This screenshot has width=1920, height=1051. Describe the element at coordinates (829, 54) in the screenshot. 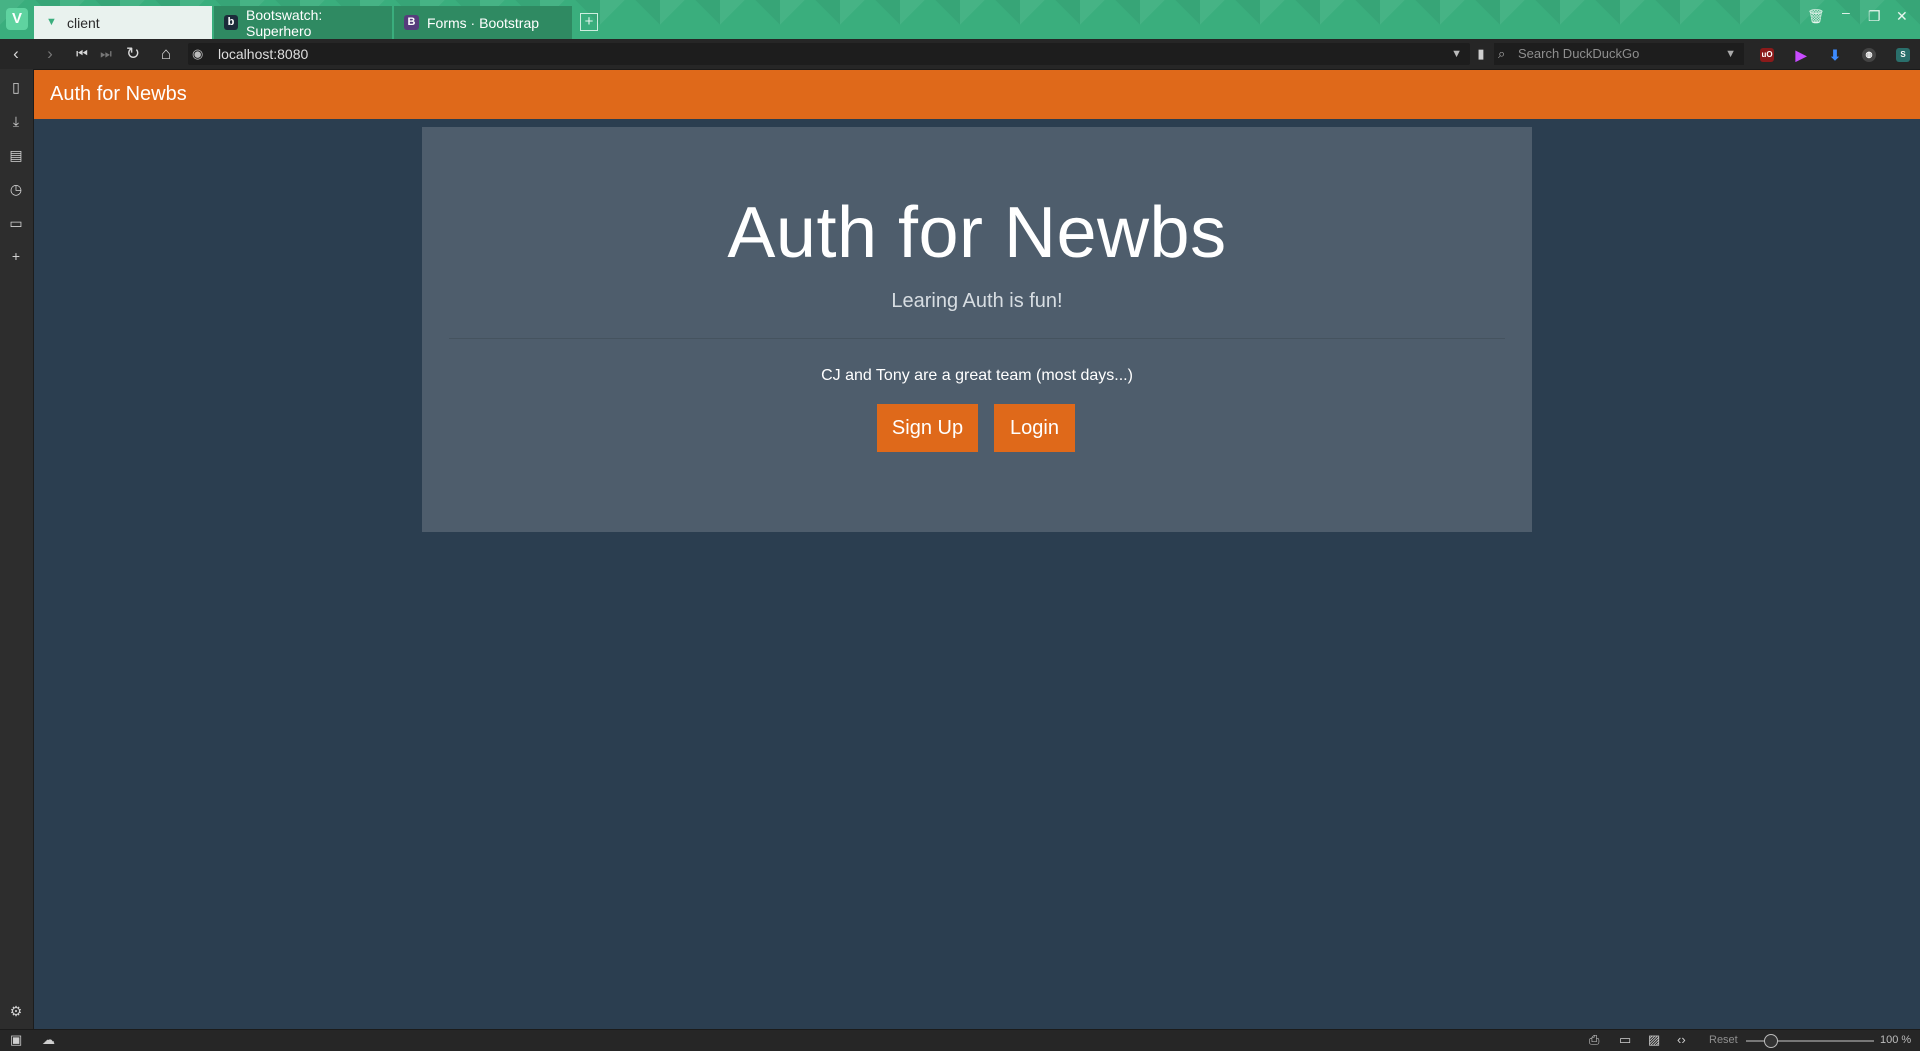

I see `url-input: ◉ localhost:8080 ▼` at that location.